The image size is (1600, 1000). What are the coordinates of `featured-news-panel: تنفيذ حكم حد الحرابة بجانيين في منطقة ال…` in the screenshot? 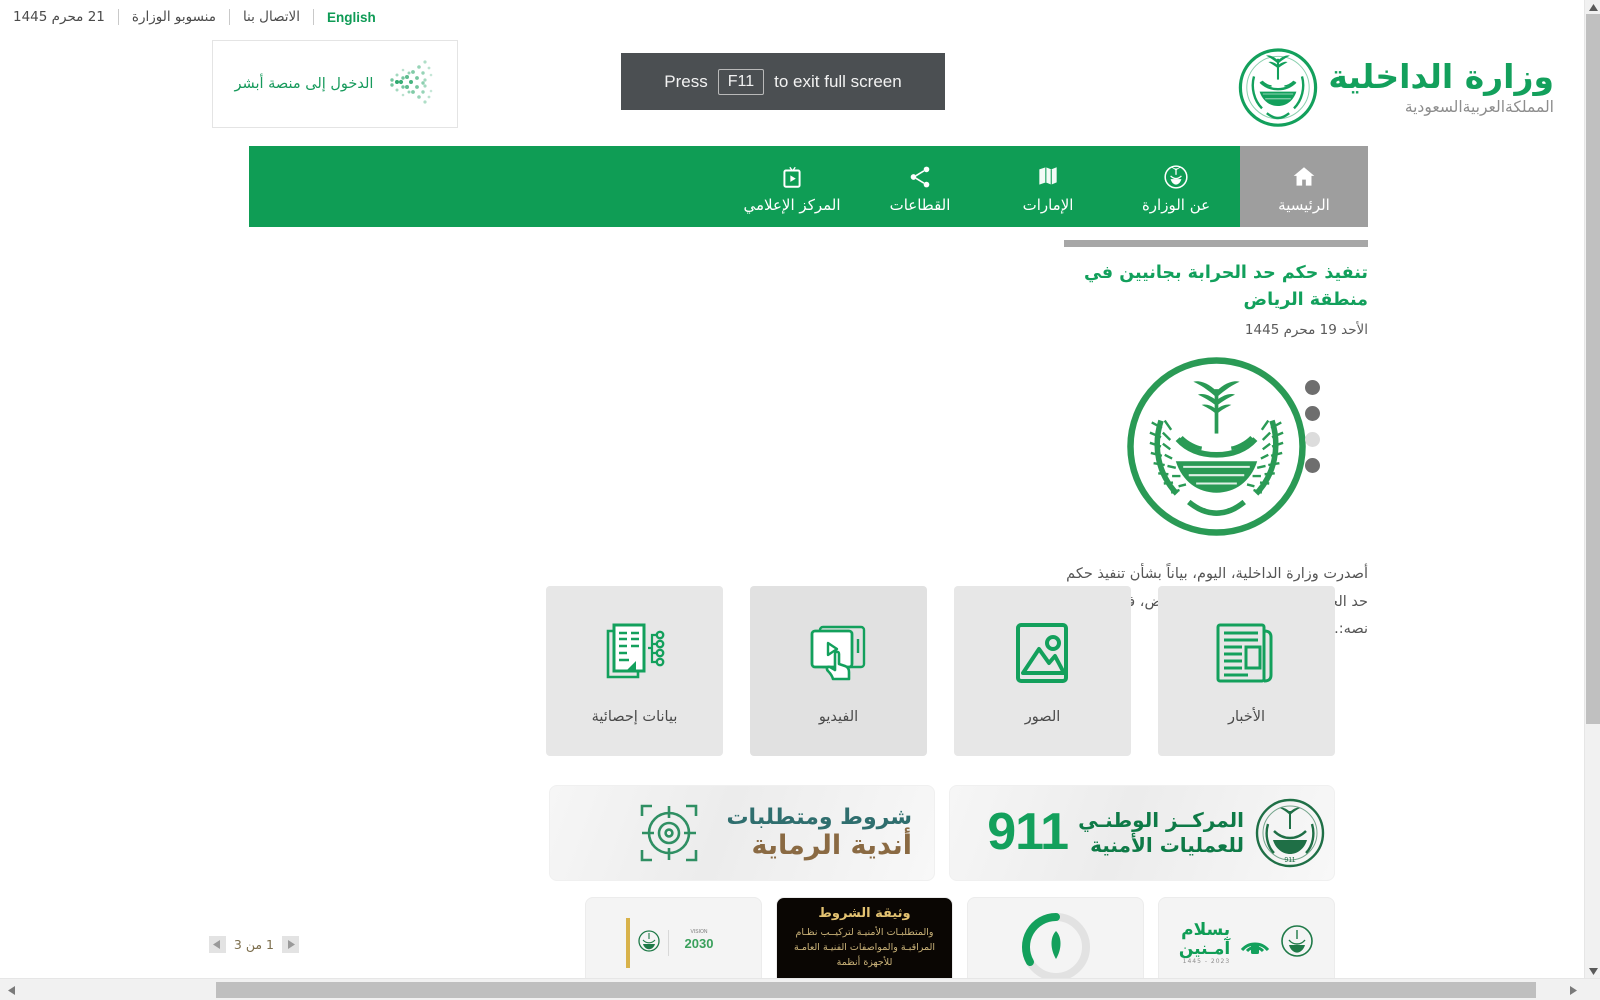 It's located at (1216, 442).